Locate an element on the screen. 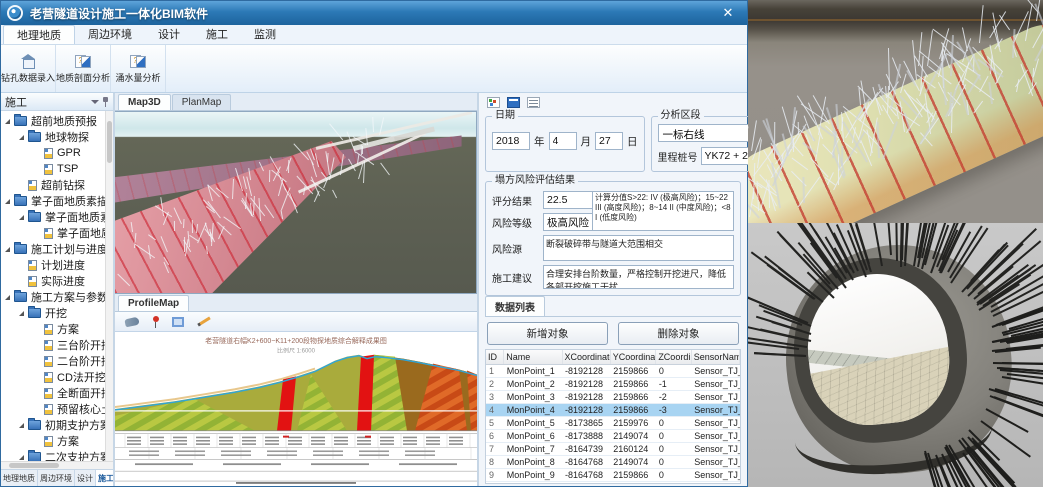 The height and width of the screenshot is (487, 1043). list-icon is located at coordinates (533, 102).